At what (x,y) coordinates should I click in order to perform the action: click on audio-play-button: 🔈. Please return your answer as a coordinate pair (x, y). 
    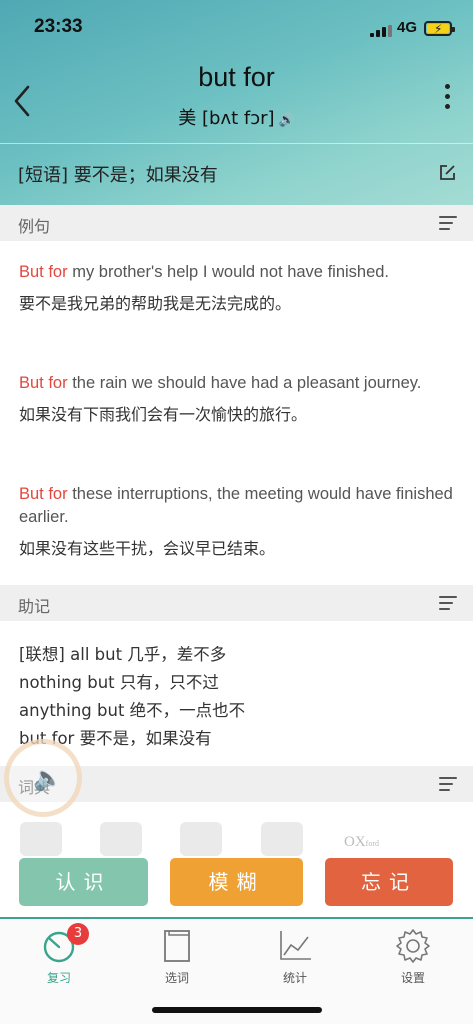
    Looking at the image, I should click on (43, 778).